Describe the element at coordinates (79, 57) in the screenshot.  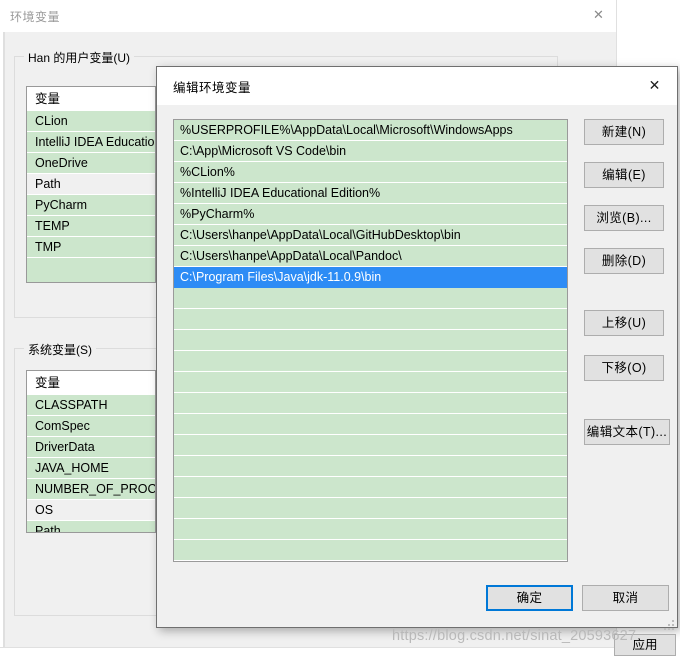
I see `user-variables-legend: Han 的用户变量(U)` at that location.